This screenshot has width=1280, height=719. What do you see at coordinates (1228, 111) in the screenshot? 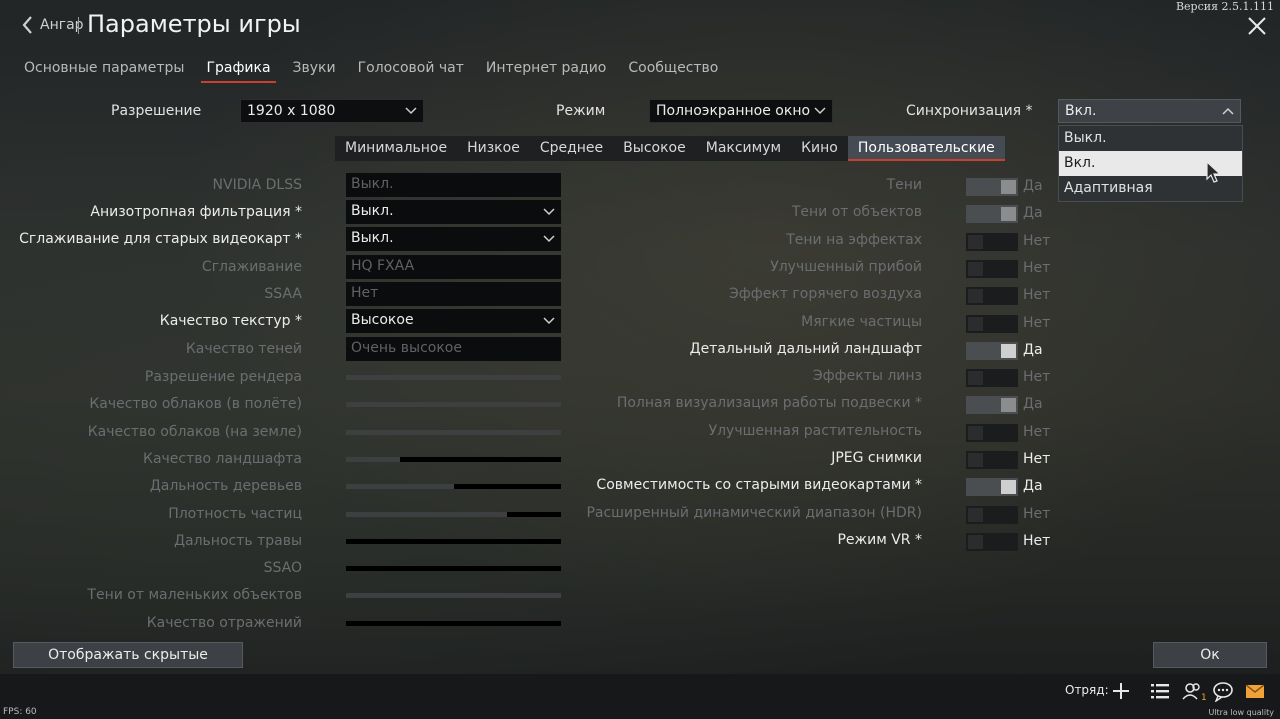
I see `chevron-up-icon` at bounding box center [1228, 111].